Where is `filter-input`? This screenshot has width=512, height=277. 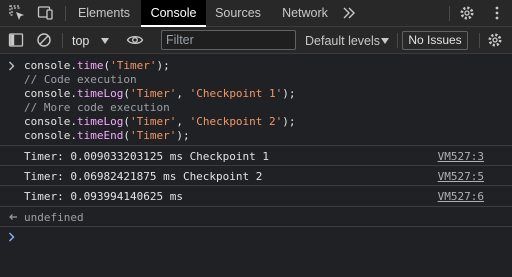
filter-input is located at coordinates (228, 40).